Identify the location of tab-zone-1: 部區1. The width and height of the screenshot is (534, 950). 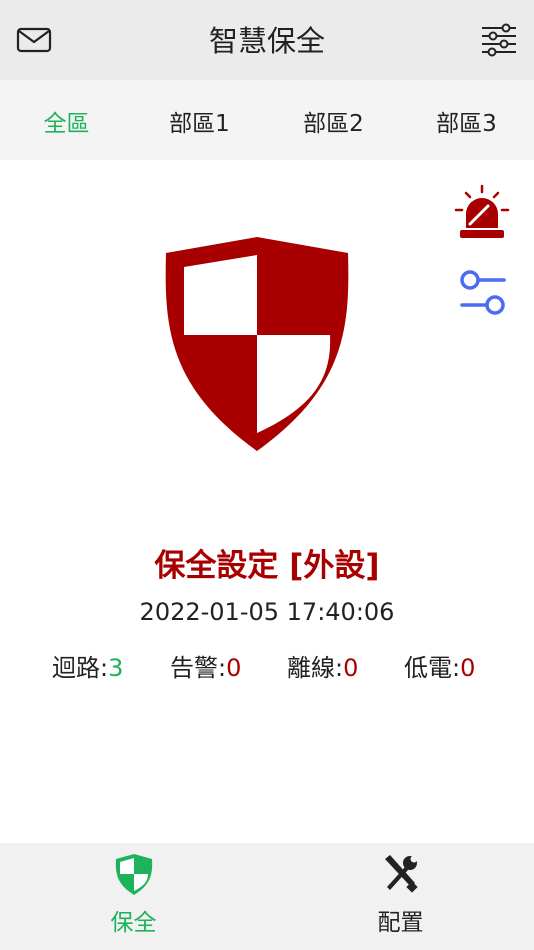
(199, 121).